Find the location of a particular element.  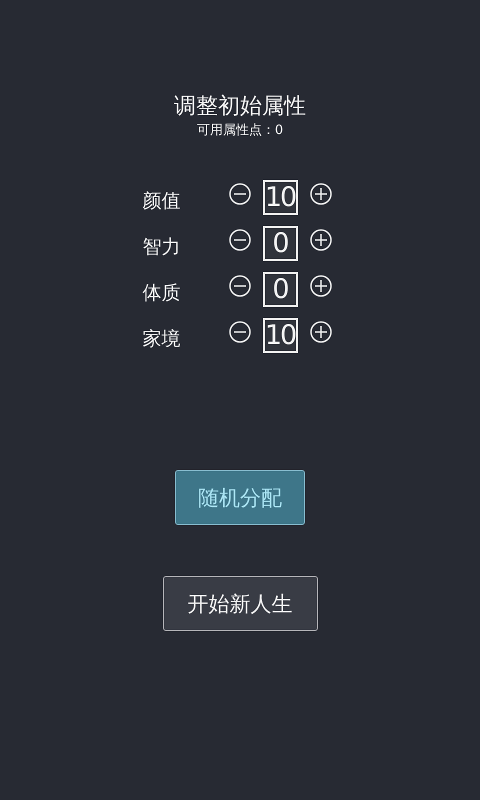

attribute-label: 智力 is located at coordinates (162, 247).